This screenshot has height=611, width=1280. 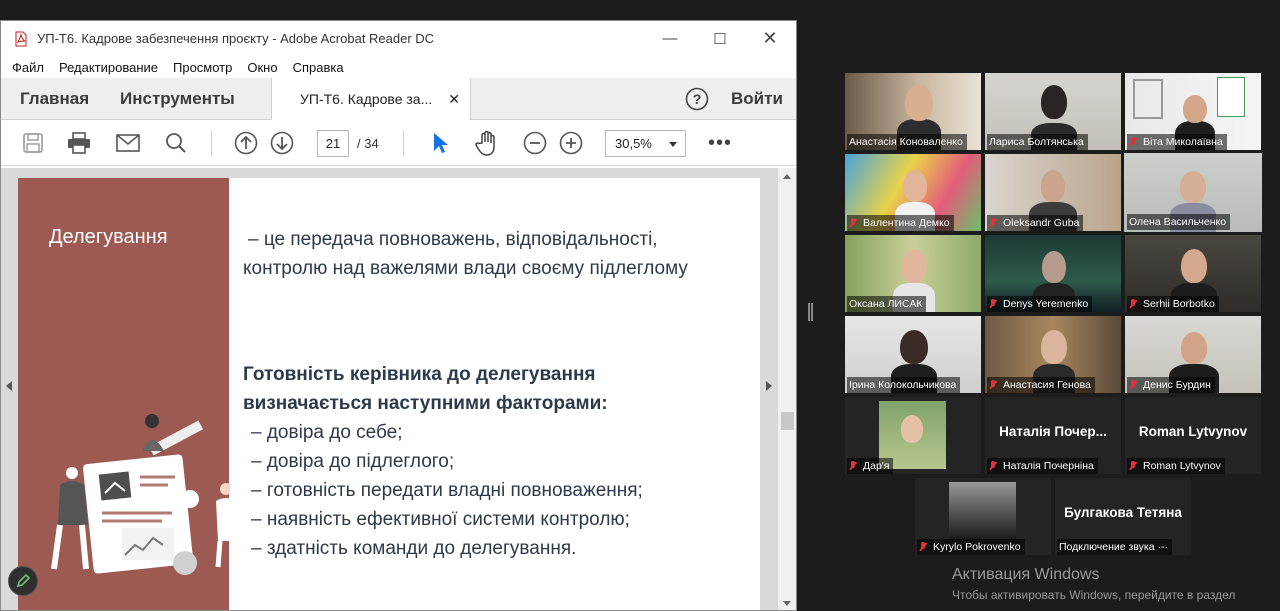 What do you see at coordinates (1114, 547) in the screenshot?
I see `participant-name: Подключение звука ·-·` at bounding box center [1114, 547].